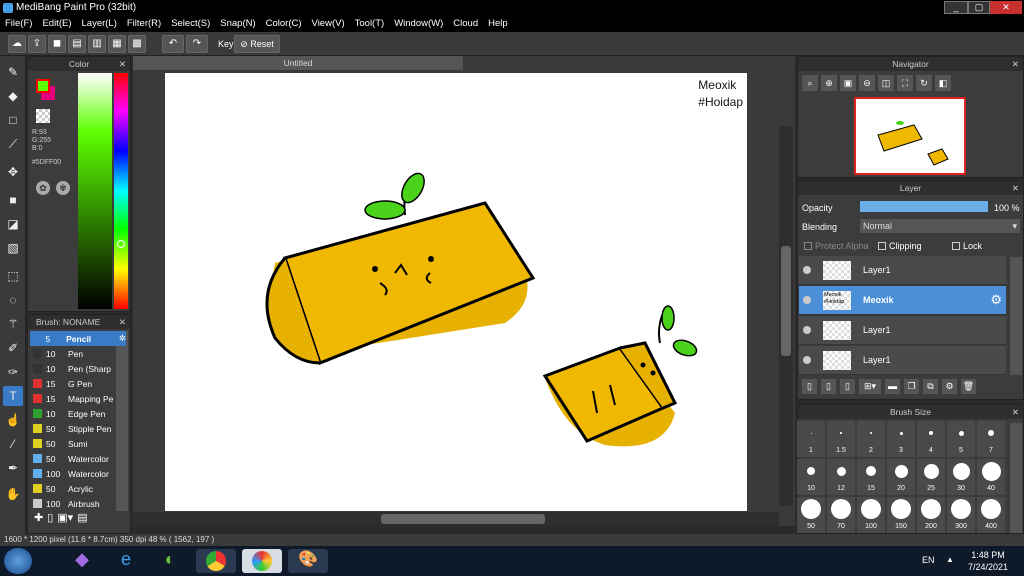 The image size is (1024, 576). What do you see at coordinates (17, 44) in the screenshot?
I see `cloud-icon: ☁` at bounding box center [17, 44].